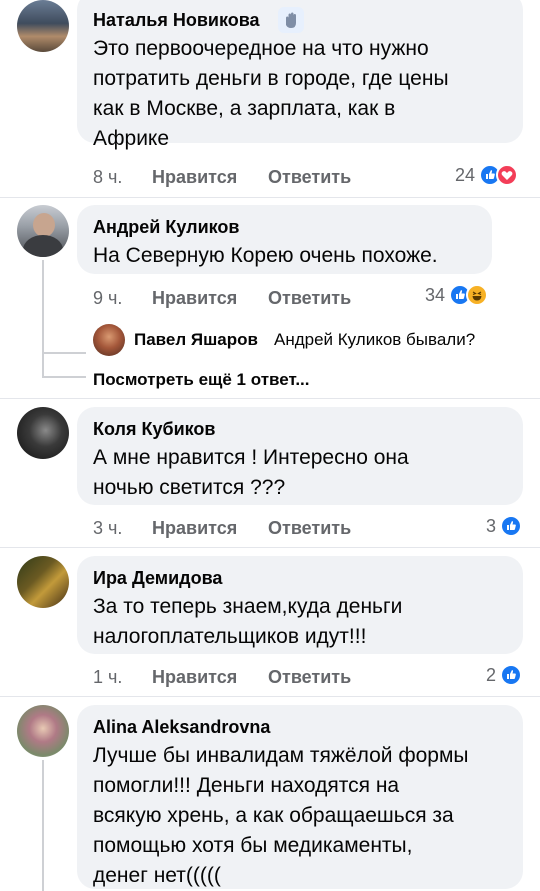 The height and width of the screenshot is (891, 540). Describe the element at coordinates (251, 457) in the screenshot. I see `comment-text-line: А мне нравится ! Интересно она` at that location.